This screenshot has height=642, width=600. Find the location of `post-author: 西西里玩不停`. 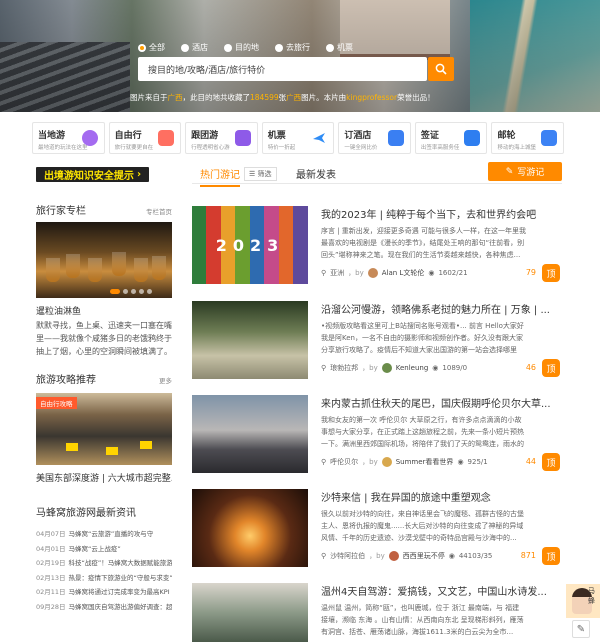

post-author: 西西里玩不停 is located at coordinates (424, 556).